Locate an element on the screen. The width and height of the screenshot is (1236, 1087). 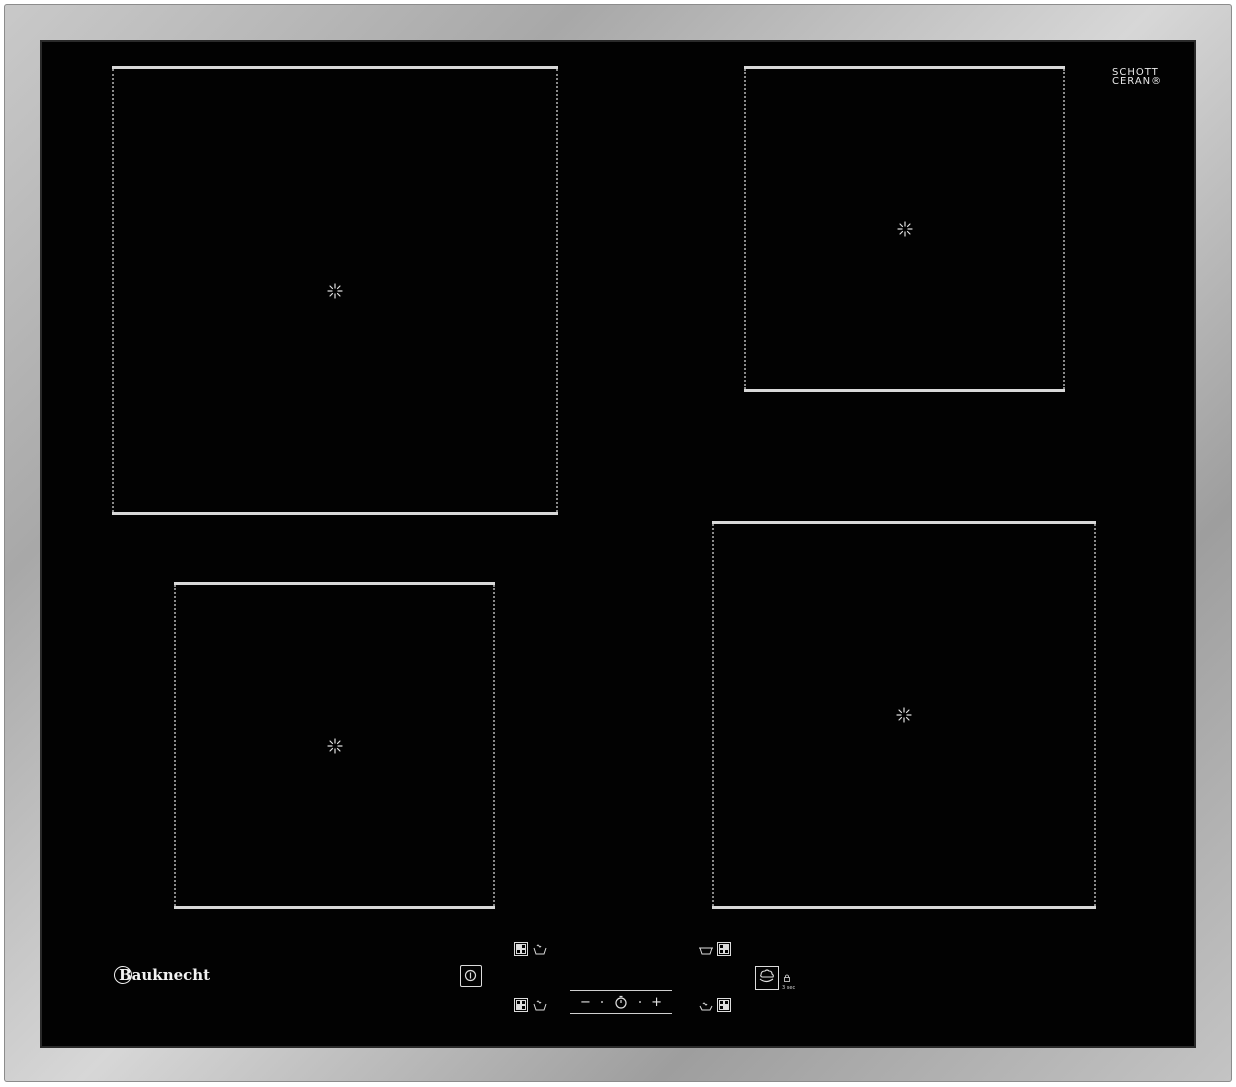
cooking-zone-front-right is located at coordinates (904, 715).